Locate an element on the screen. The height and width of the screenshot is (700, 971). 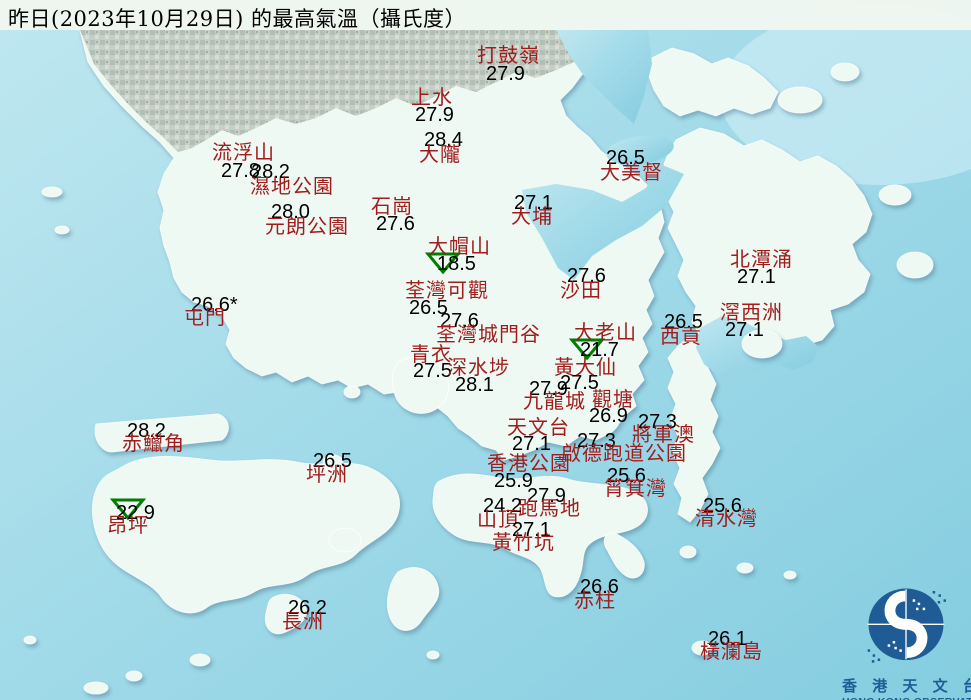
station-name-ta_lung: 大隴 is located at coordinates (440, 154).